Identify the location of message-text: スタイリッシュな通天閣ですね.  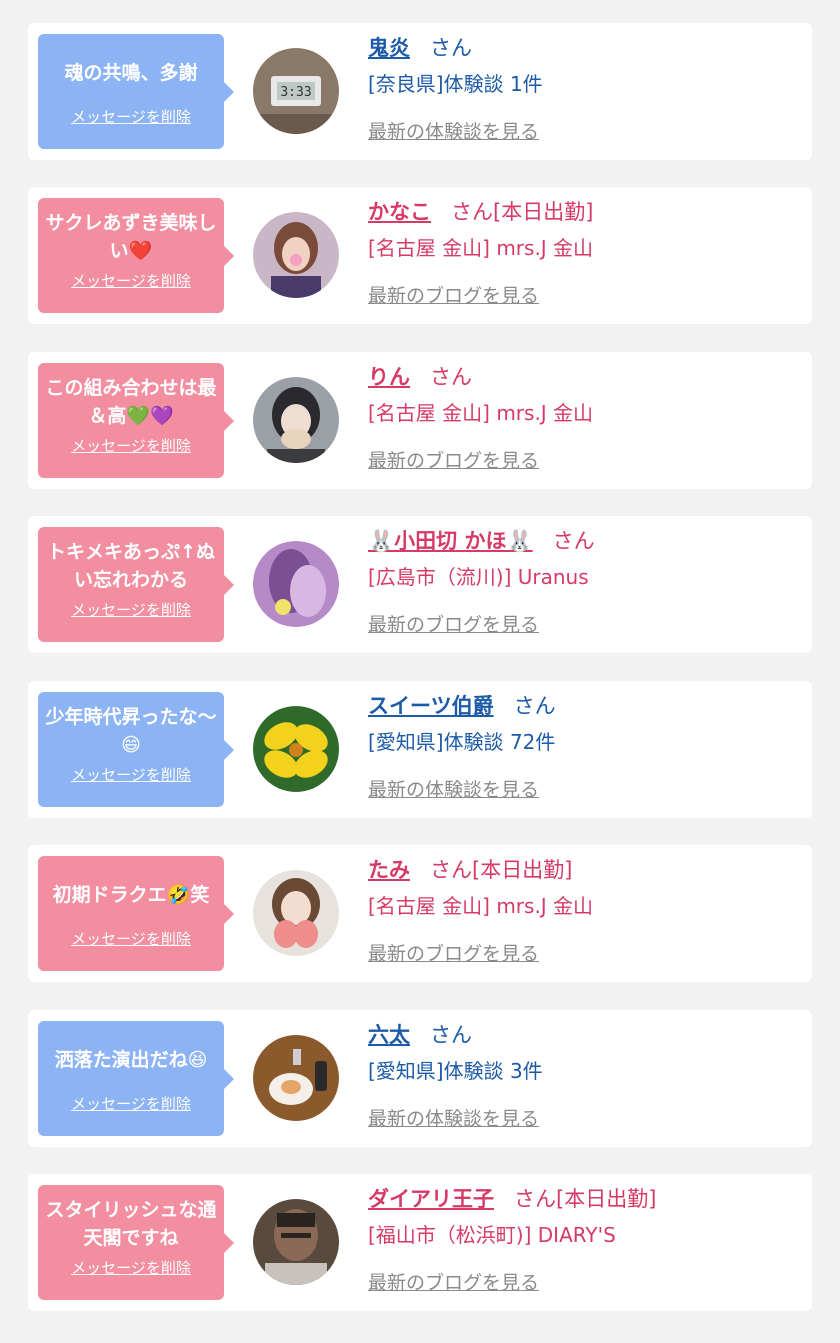
(131, 1224).